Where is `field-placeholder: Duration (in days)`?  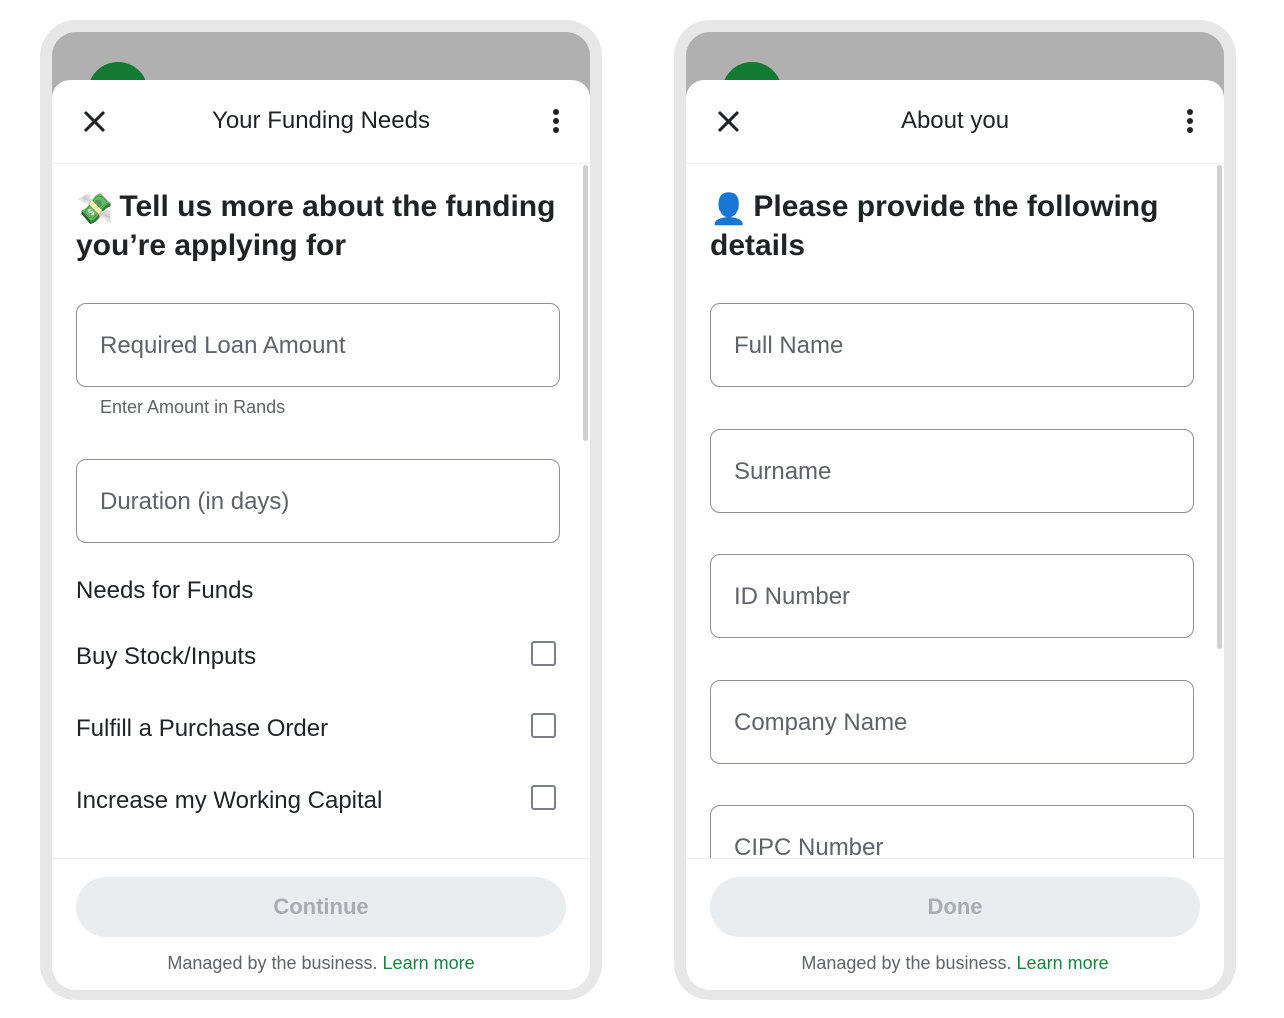
field-placeholder: Duration (in days) is located at coordinates (195, 501).